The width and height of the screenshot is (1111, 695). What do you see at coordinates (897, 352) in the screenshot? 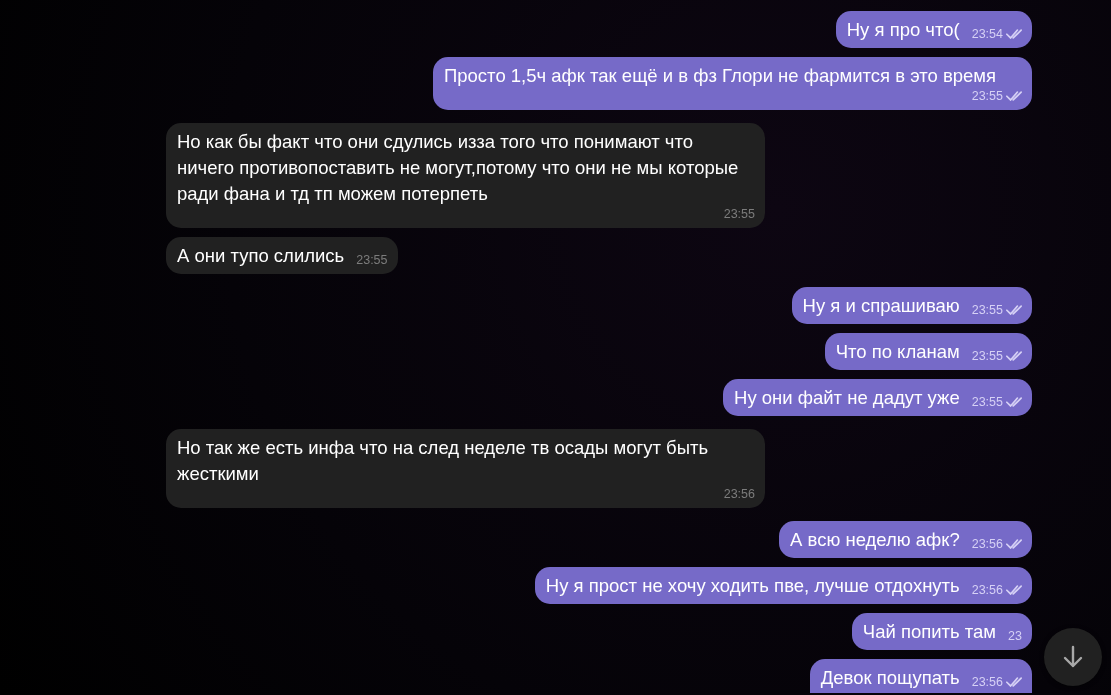
I see `message-text: Что по кланам` at bounding box center [897, 352].